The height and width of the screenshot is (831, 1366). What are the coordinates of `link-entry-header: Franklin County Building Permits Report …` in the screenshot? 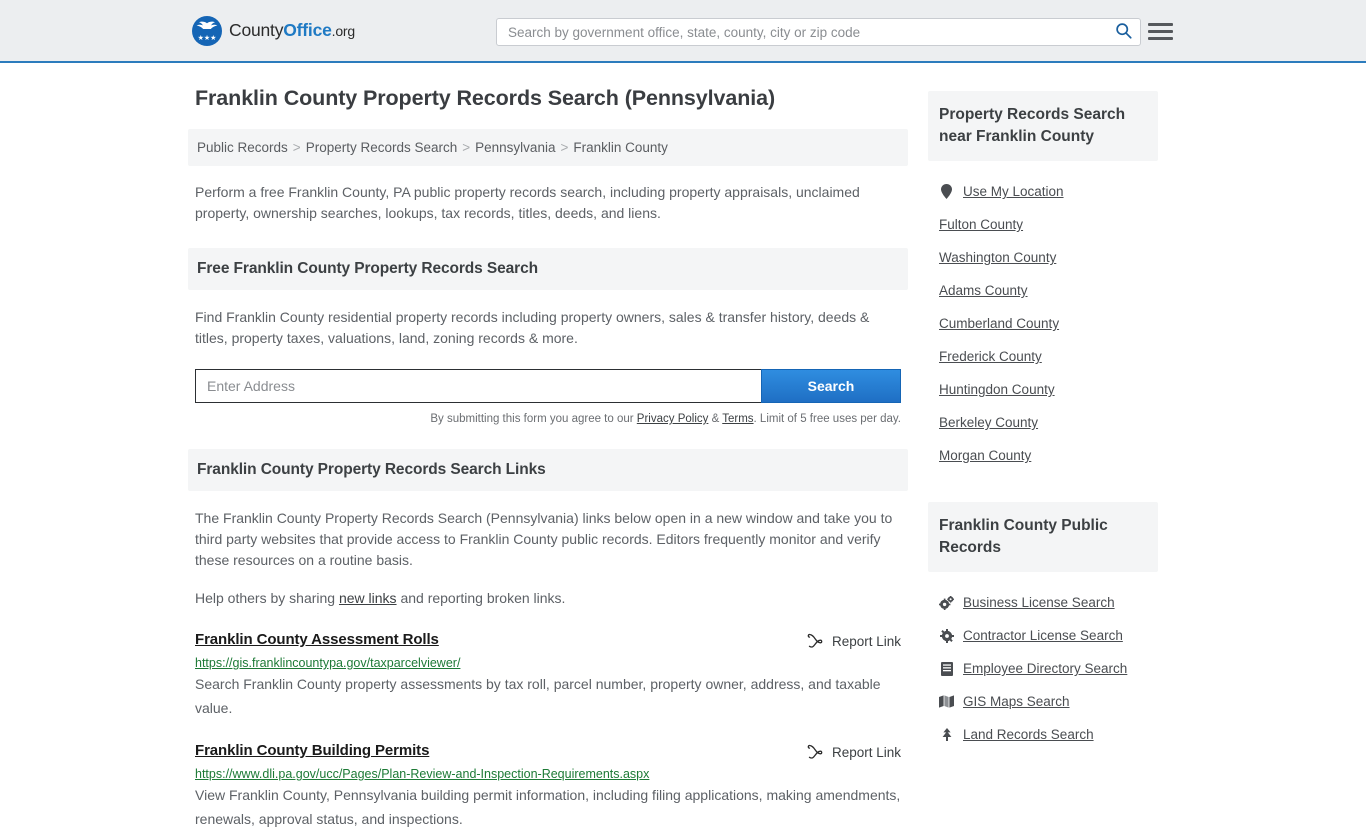 It's located at (548, 752).